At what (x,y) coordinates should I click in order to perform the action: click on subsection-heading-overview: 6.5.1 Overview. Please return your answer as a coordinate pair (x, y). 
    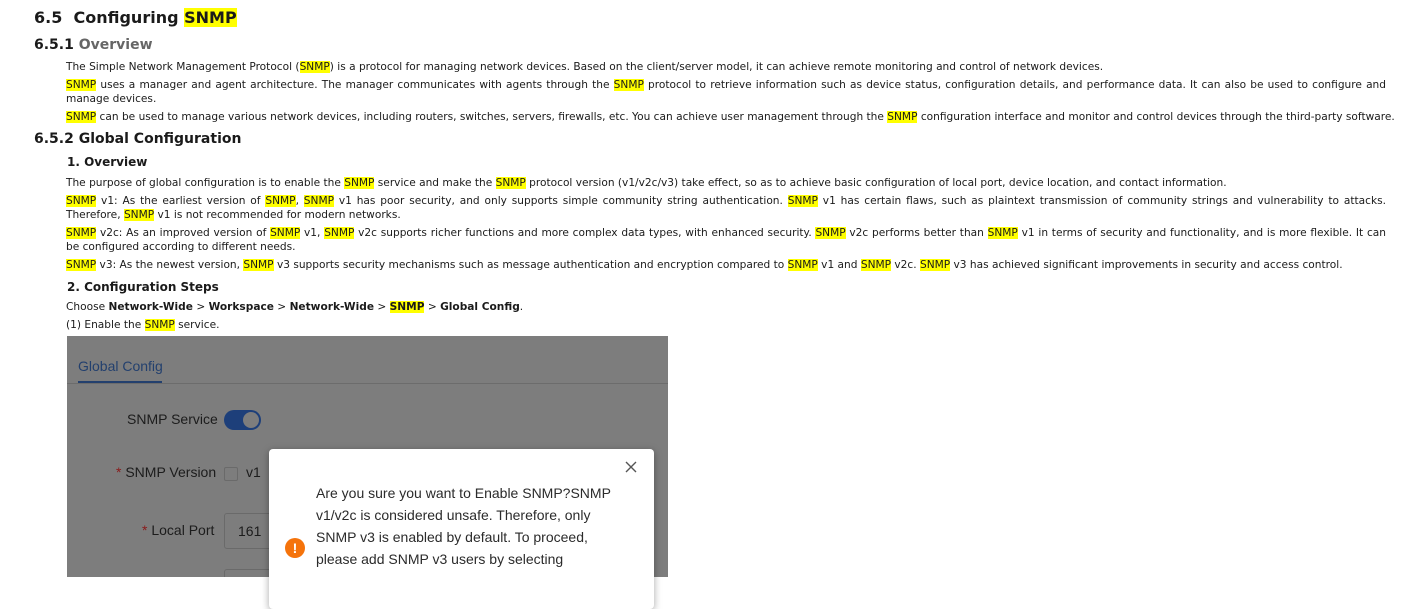
    Looking at the image, I should click on (93, 45).